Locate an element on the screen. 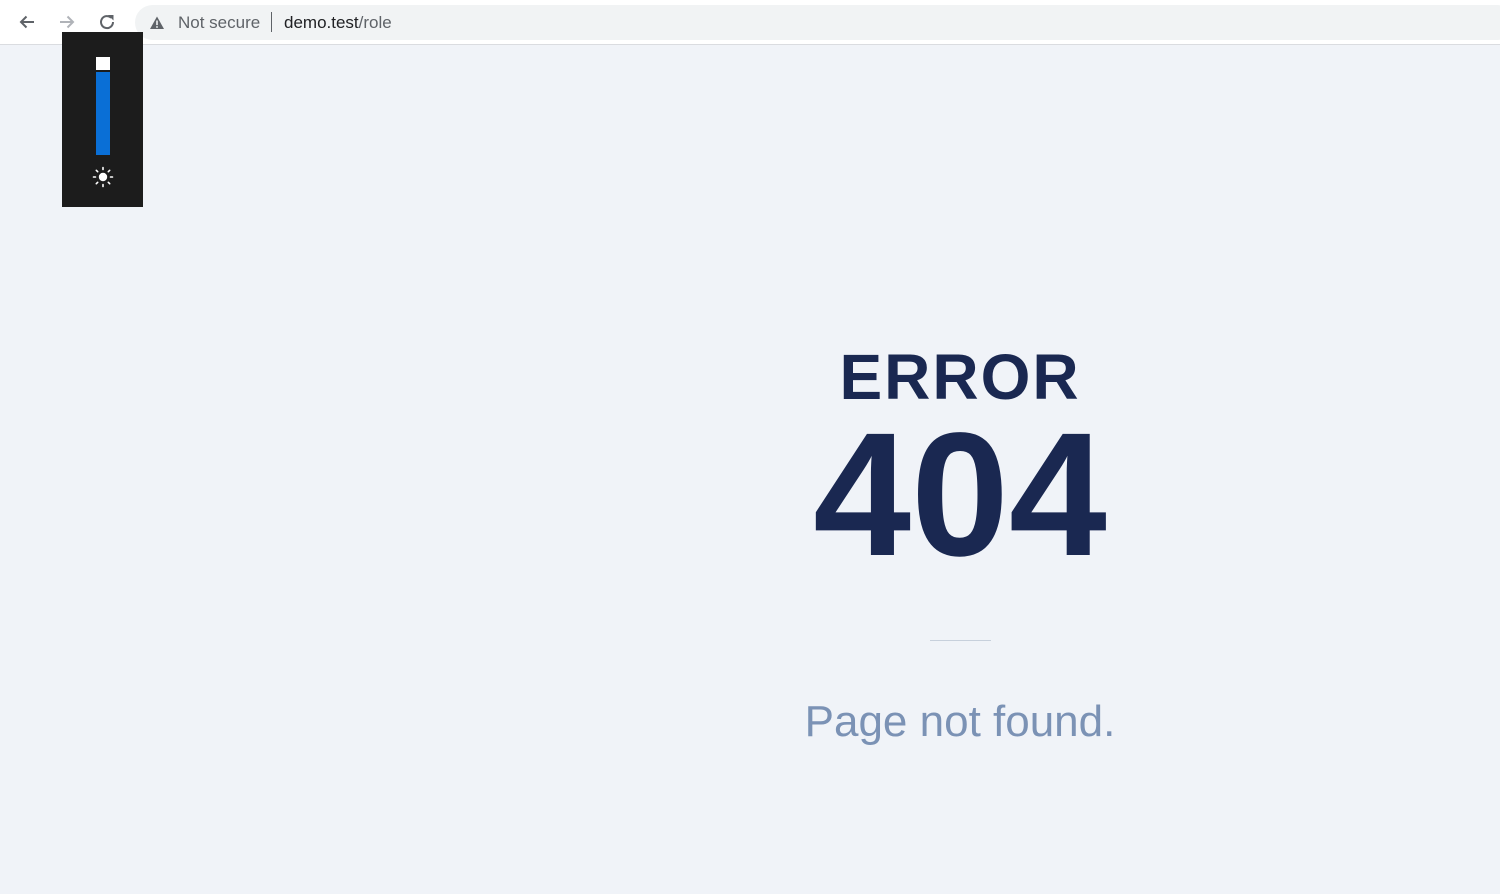 This screenshot has width=1500, height=894. url-text: demo.test/role is located at coordinates (338, 23).